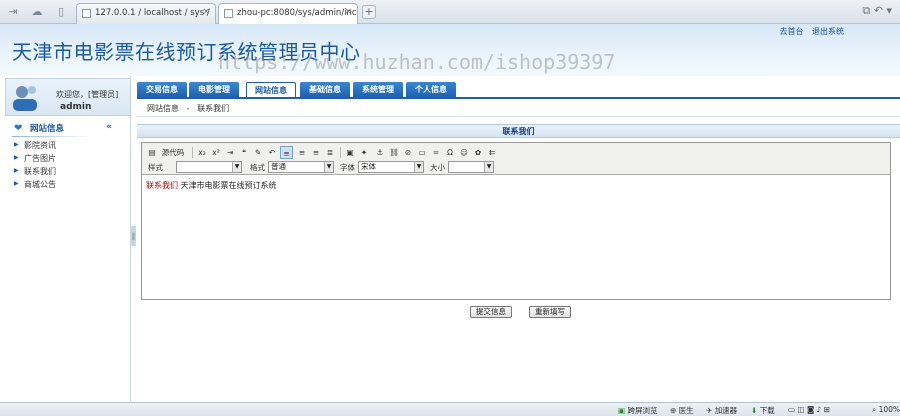 Image resolution: width=900 pixels, height=416 pixels. I want to click on download-item: ⬇ 下载, so click(763, 410).